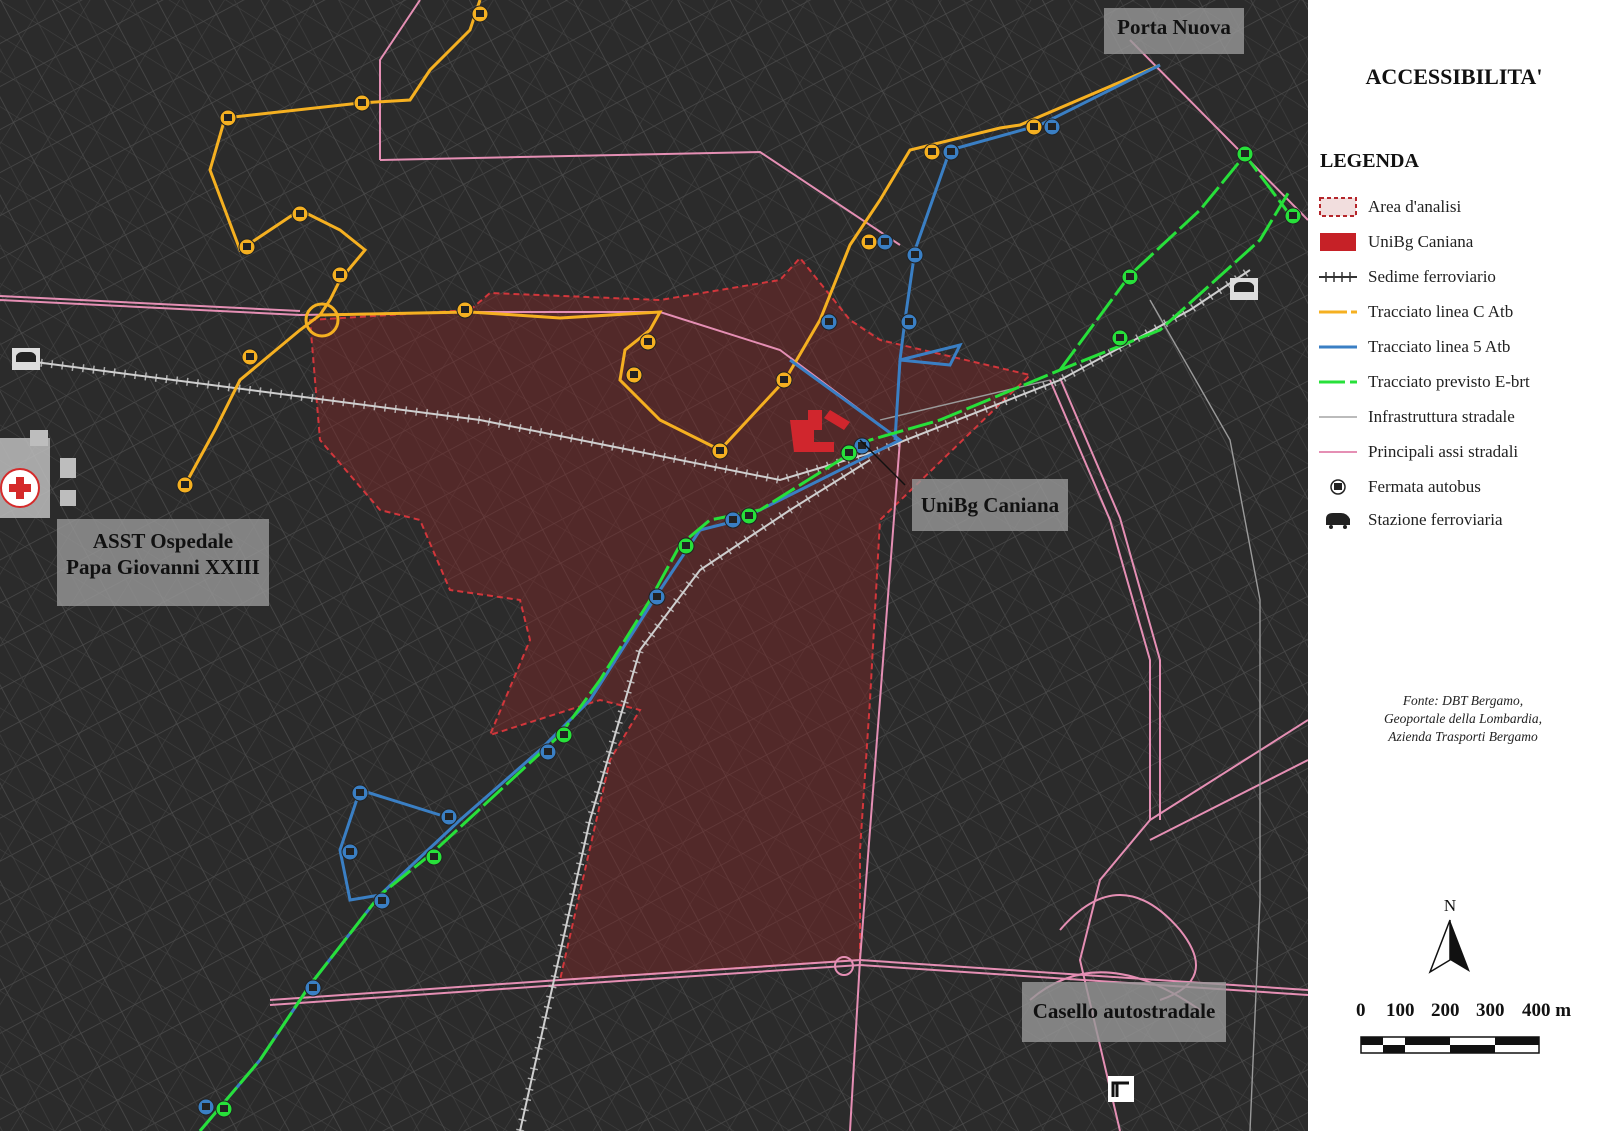 This screenshot has width=1600, height=1131. I want to click on legend-item-main-road: Principali assi stradali, so click(1418, 452).